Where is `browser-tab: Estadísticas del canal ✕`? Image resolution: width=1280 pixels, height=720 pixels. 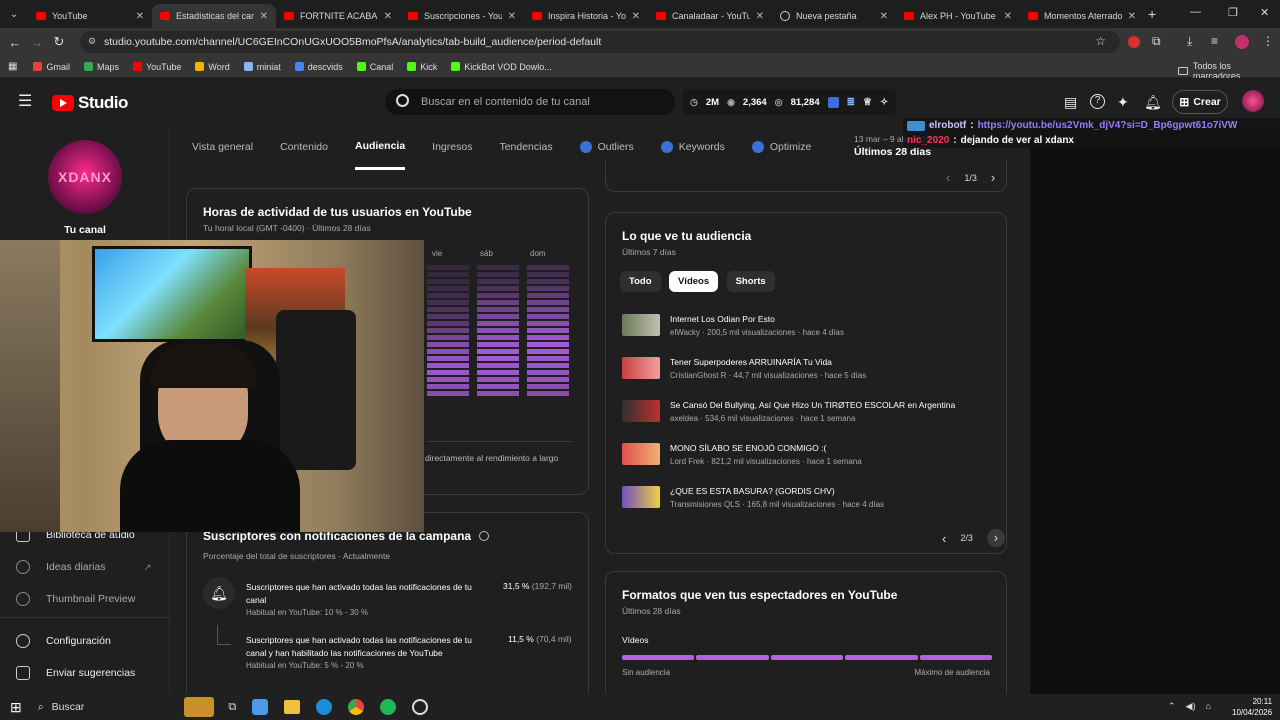 browser-tab: Estadísticas del canal ✕ is located at coordinates (214, 16).